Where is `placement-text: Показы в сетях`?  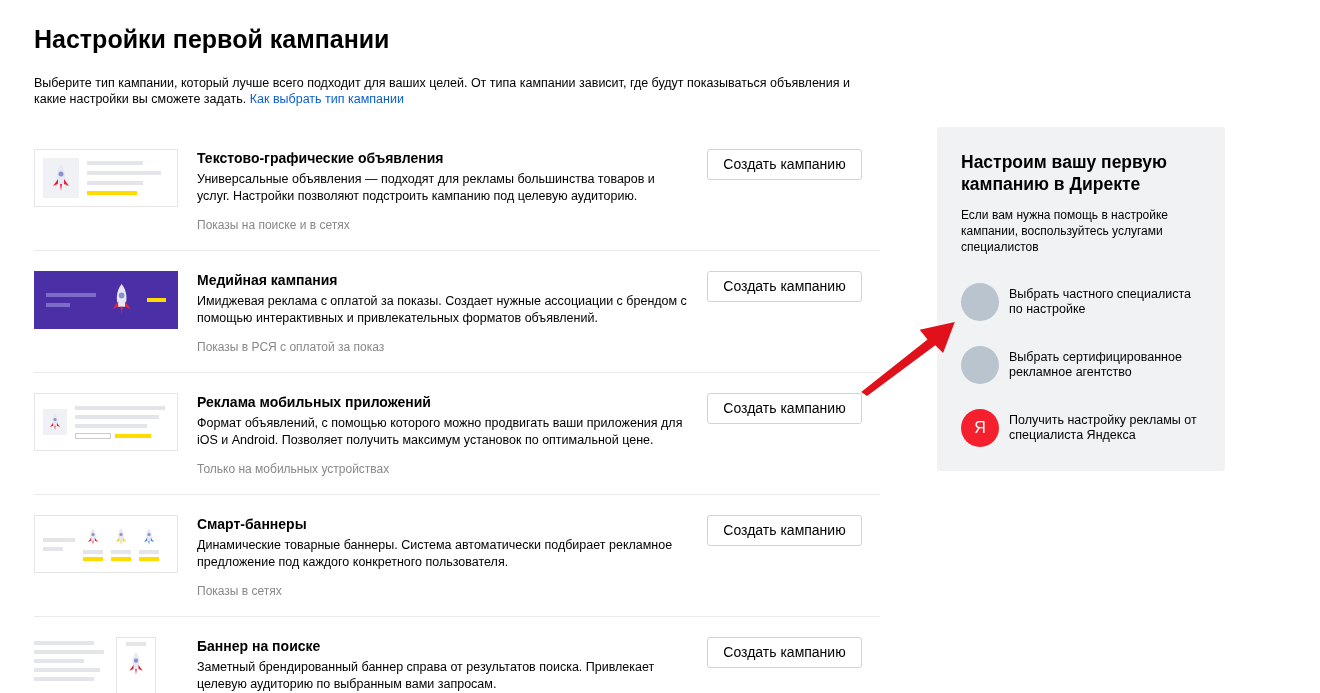 placement-text: Показы в сетях is located at coordinates (240, 591).